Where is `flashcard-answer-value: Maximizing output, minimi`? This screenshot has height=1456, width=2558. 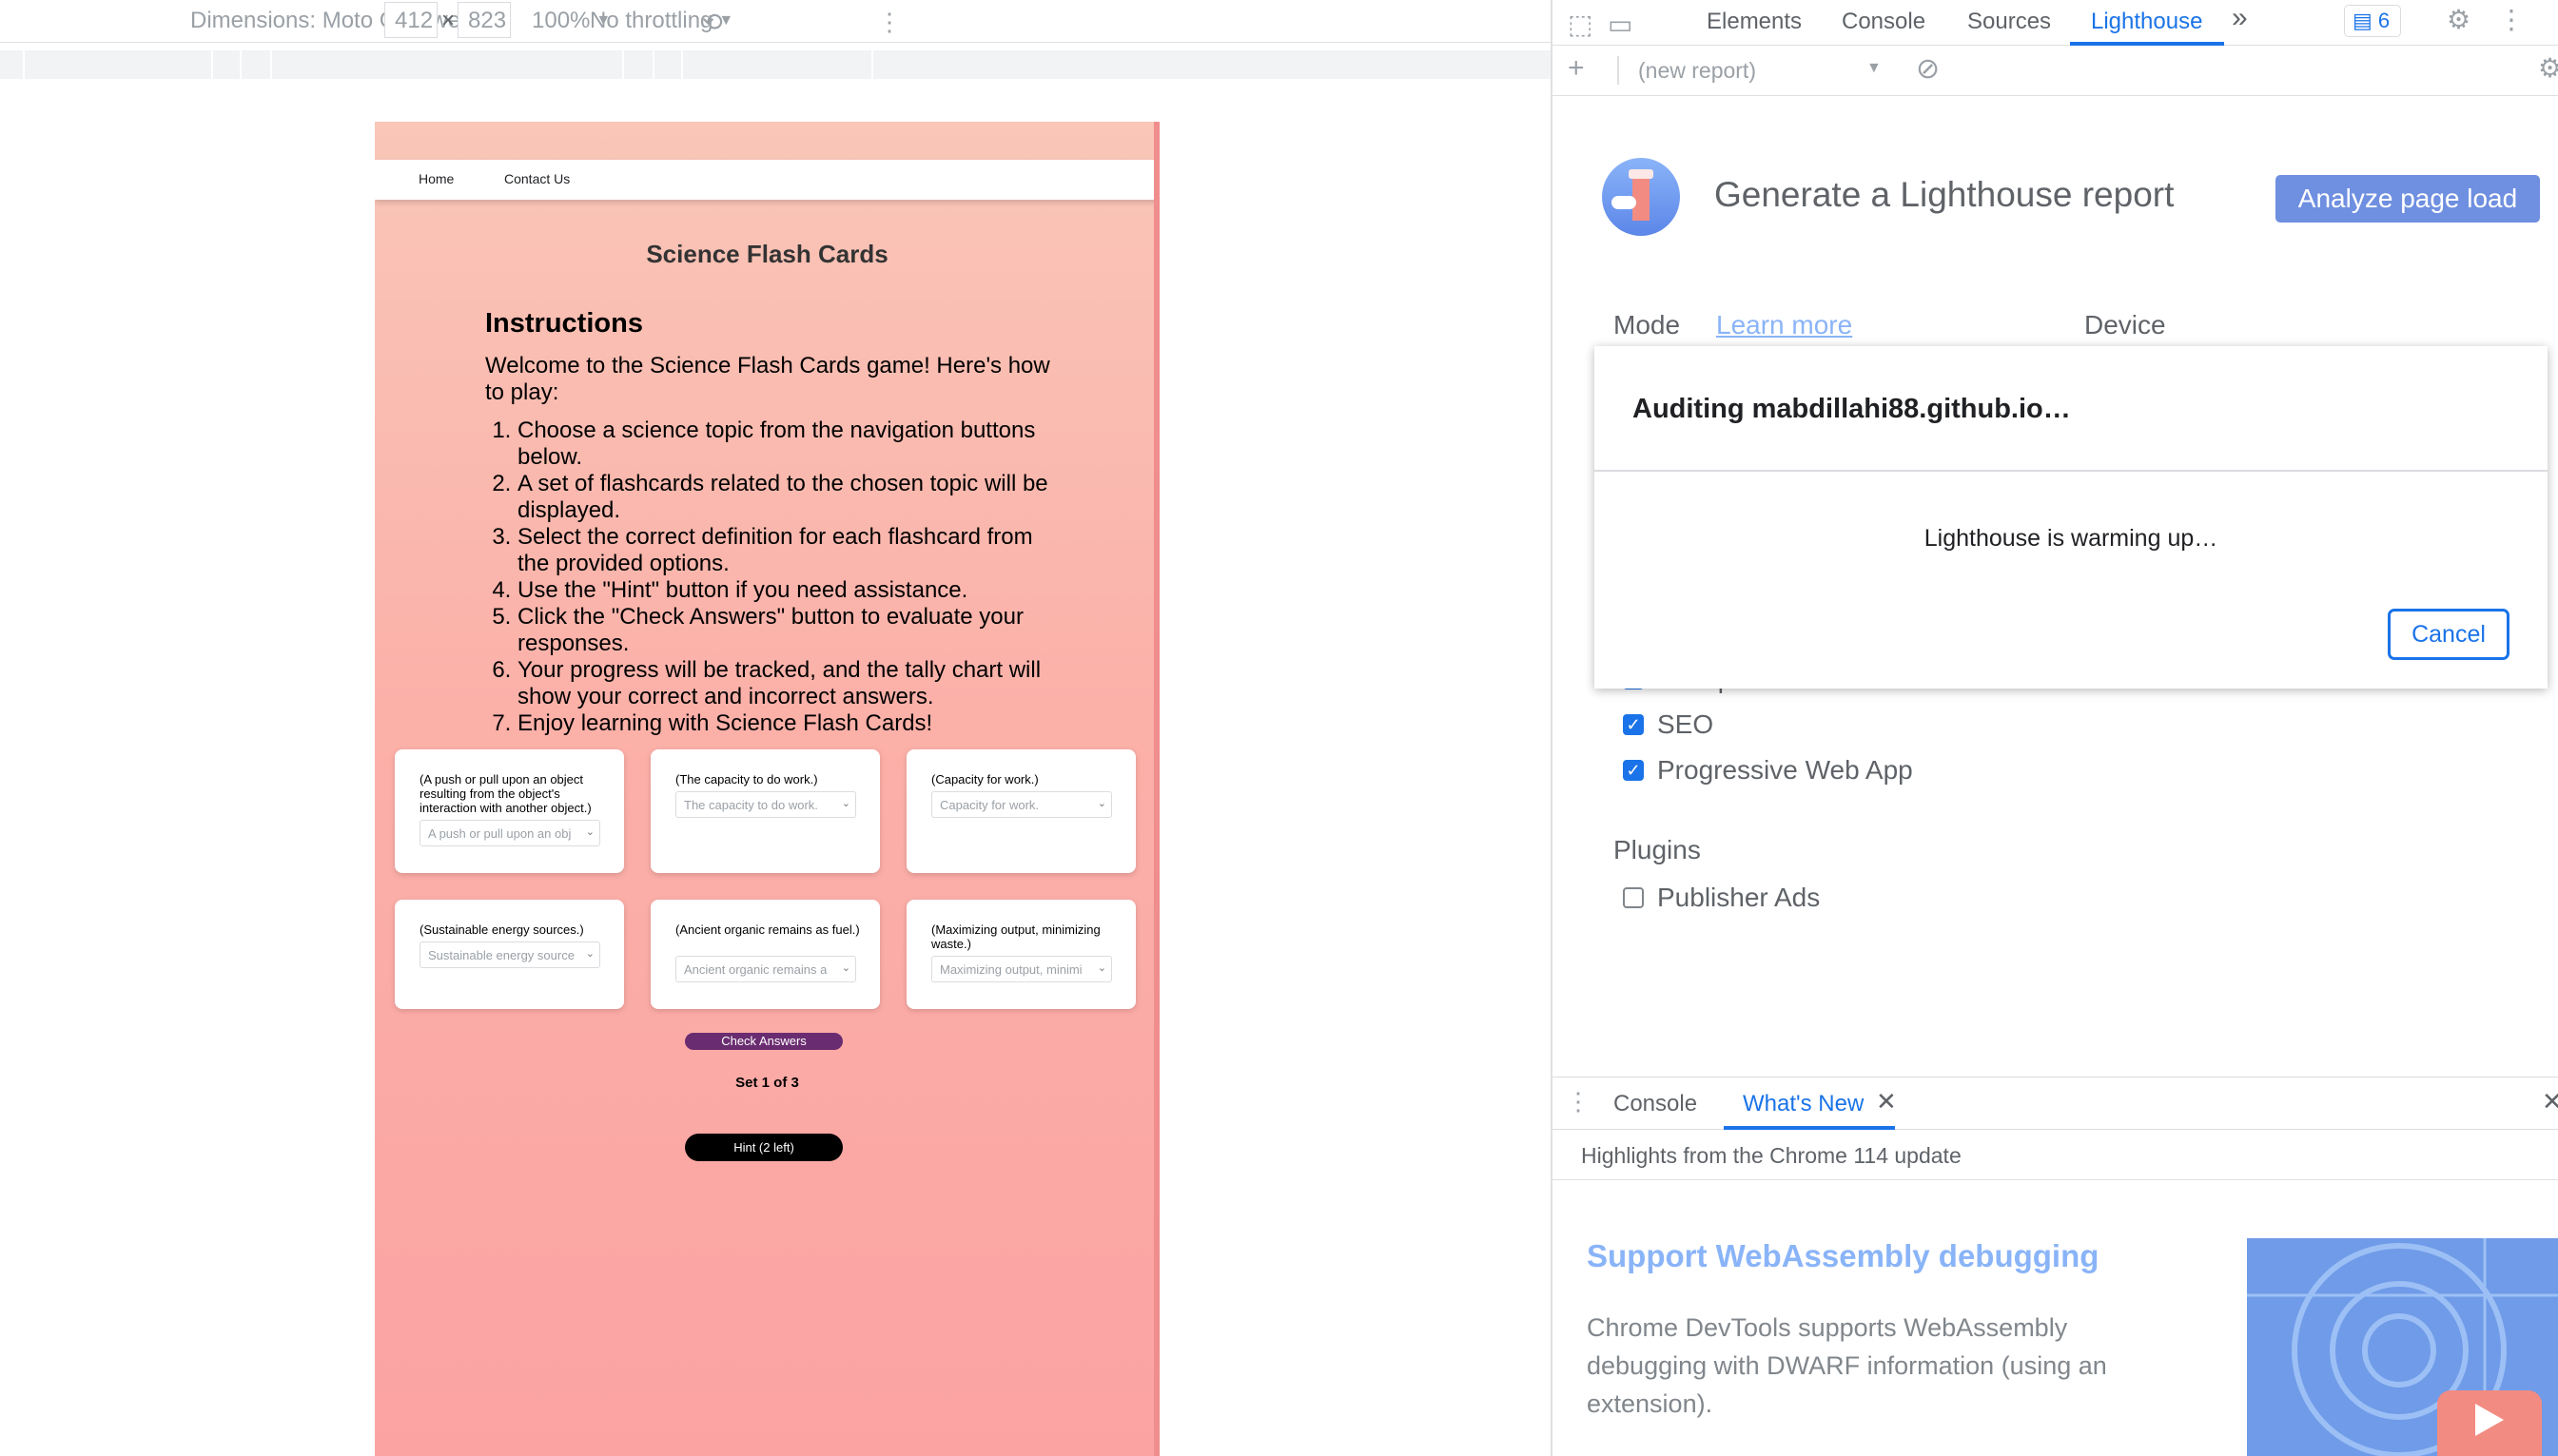
flashcard-answer-value: Maximizing output, minimi is located at coordinates (1012, 970).